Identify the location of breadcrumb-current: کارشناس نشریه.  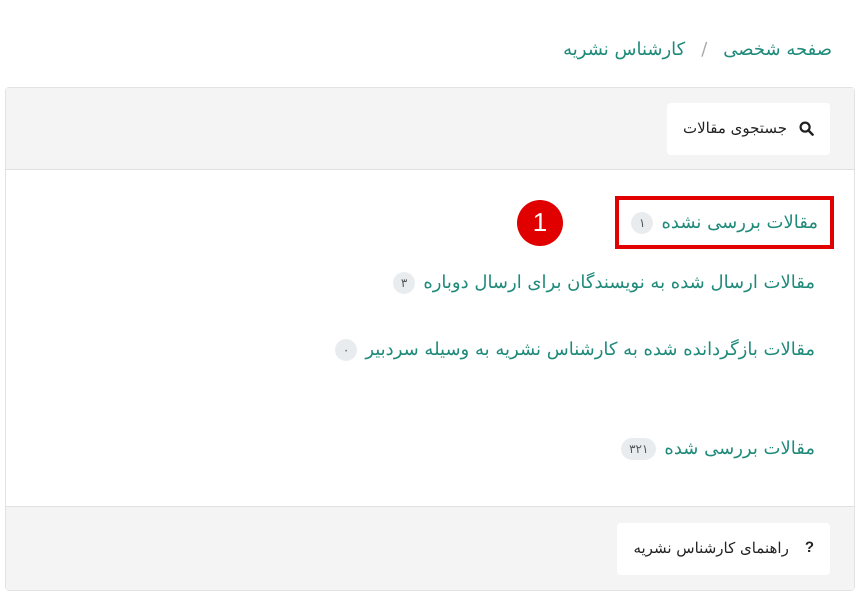
(624, 50).